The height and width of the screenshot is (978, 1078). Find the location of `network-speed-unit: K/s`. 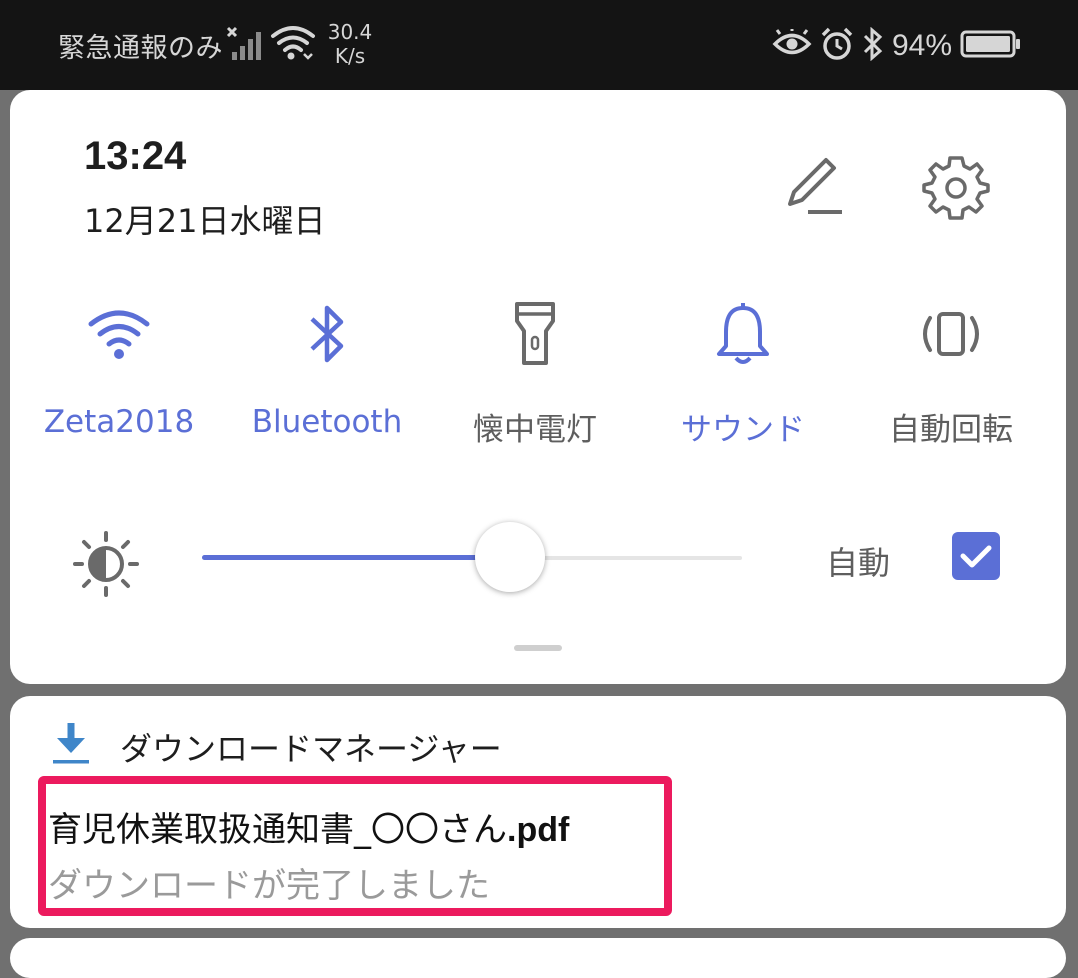

network-speed-unit: K/s is located at coordinates (350, 56).